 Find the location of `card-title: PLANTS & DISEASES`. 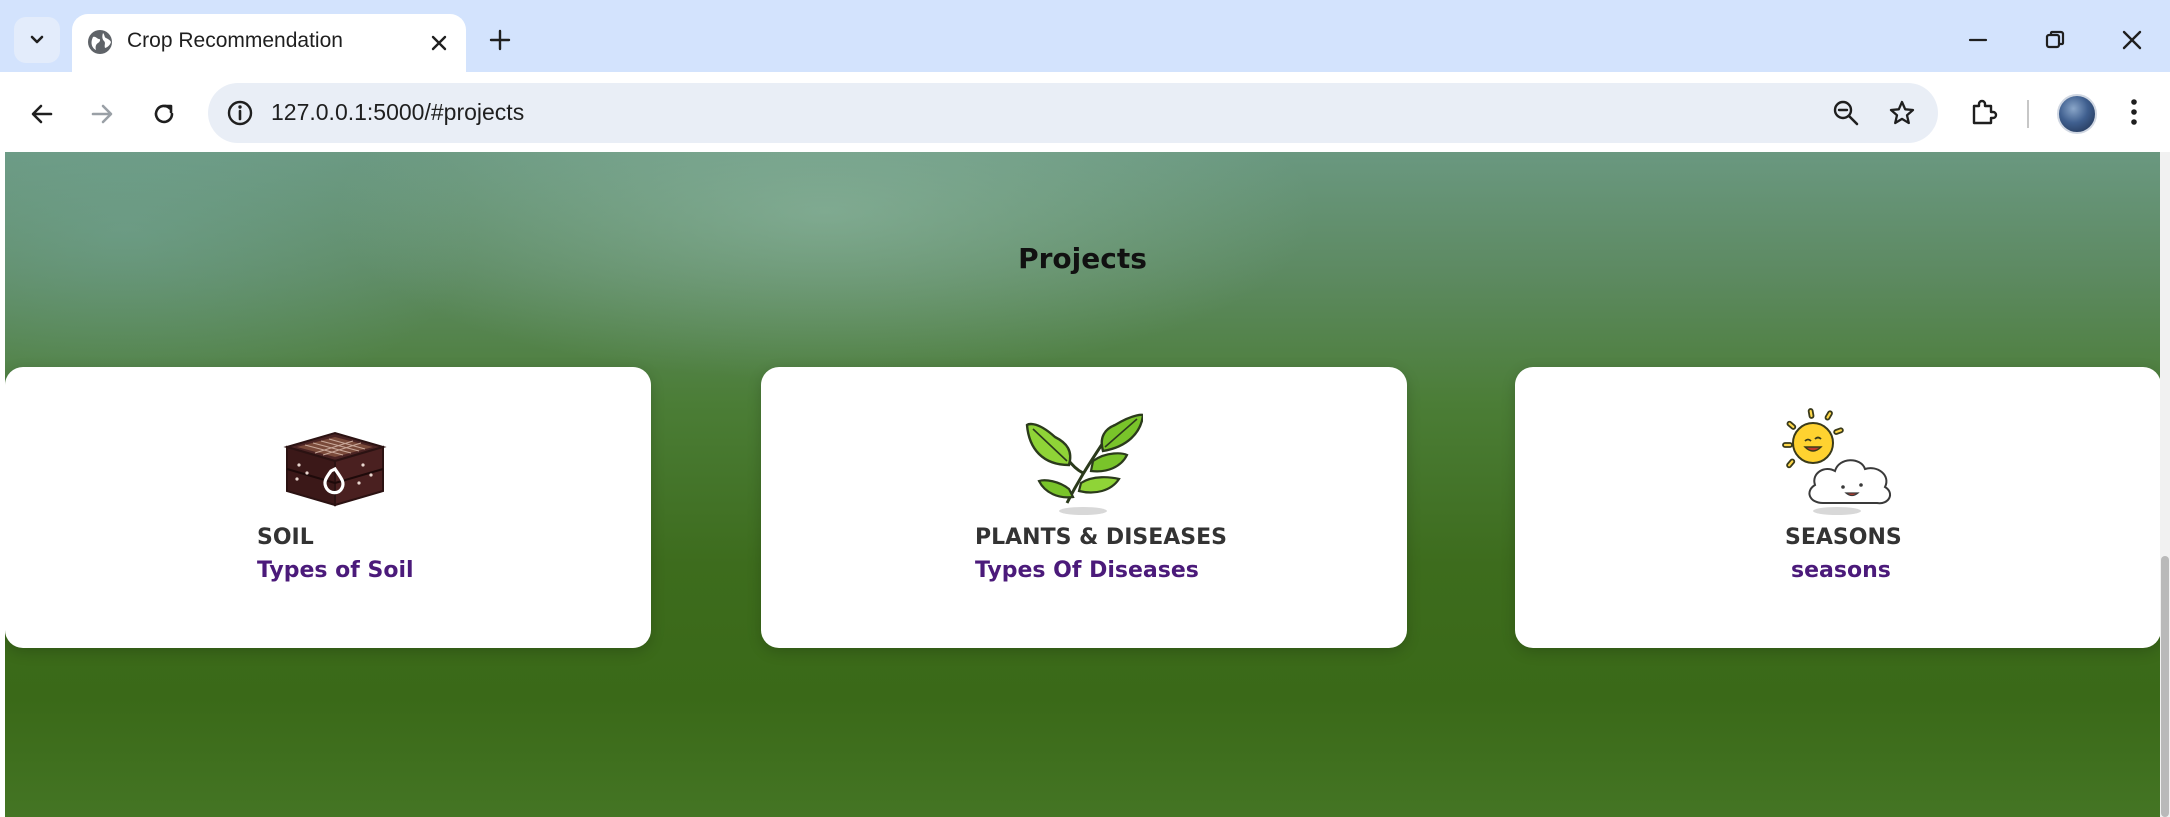

card-title: PLANTS & DISEASES is located at coordinates (1101, 537).